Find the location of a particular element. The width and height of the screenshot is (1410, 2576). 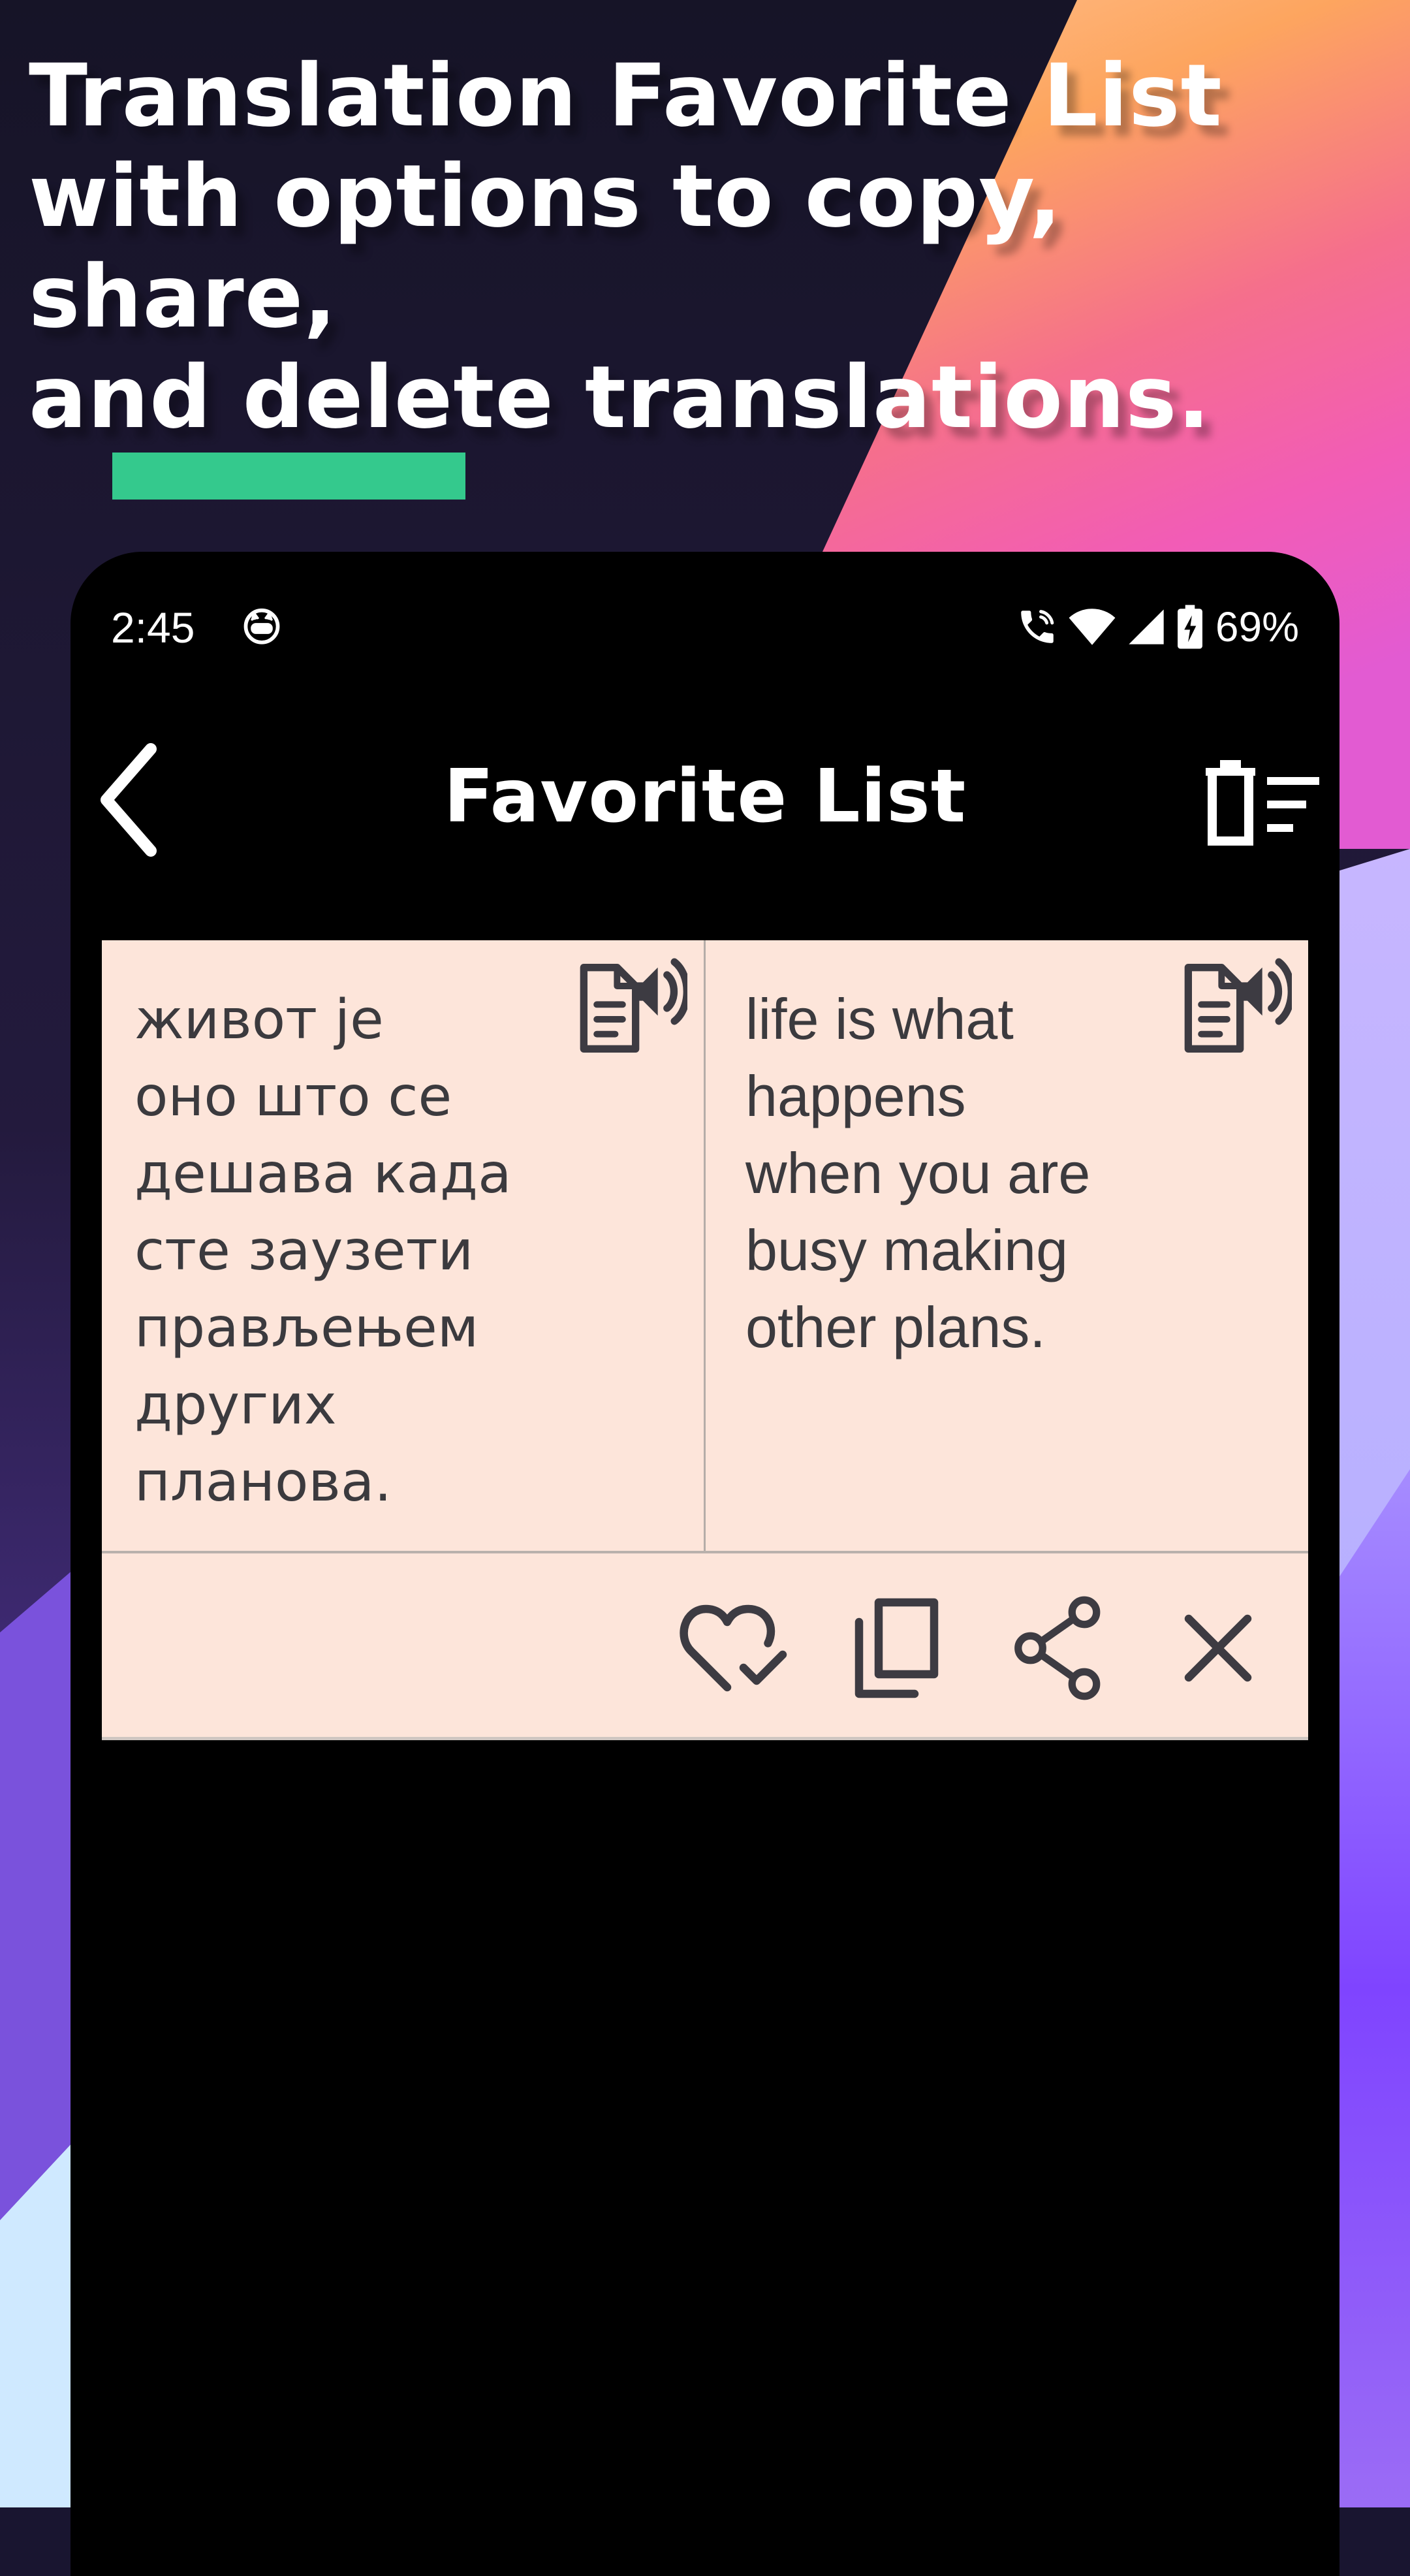

delete-all-button is located at coordinates (1263, 803).